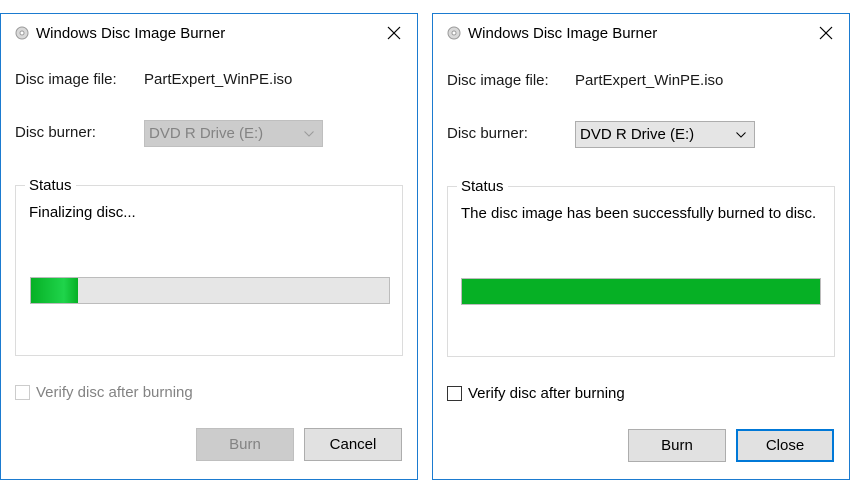 This screenshot has width=850, height=482. Describe the element at coordinates (353, 444) in the screenshot. I see `cancel-button: Cancel` at that location.